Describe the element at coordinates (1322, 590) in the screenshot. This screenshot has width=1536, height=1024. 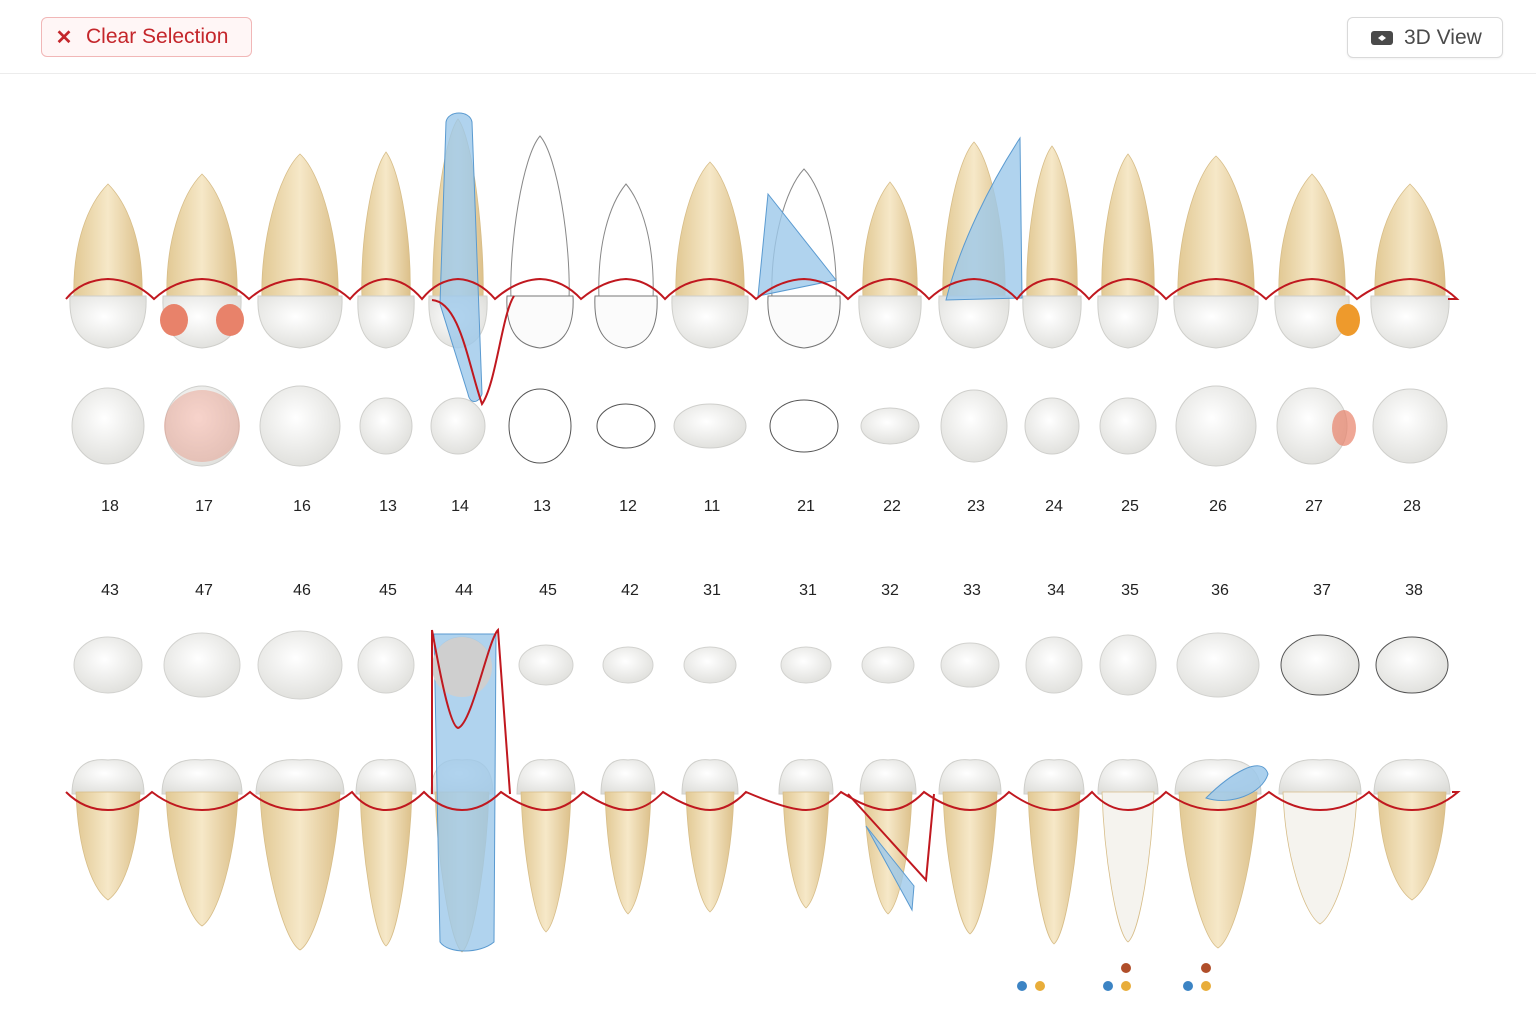
I see `tooth-number-lower: 37` at that location.